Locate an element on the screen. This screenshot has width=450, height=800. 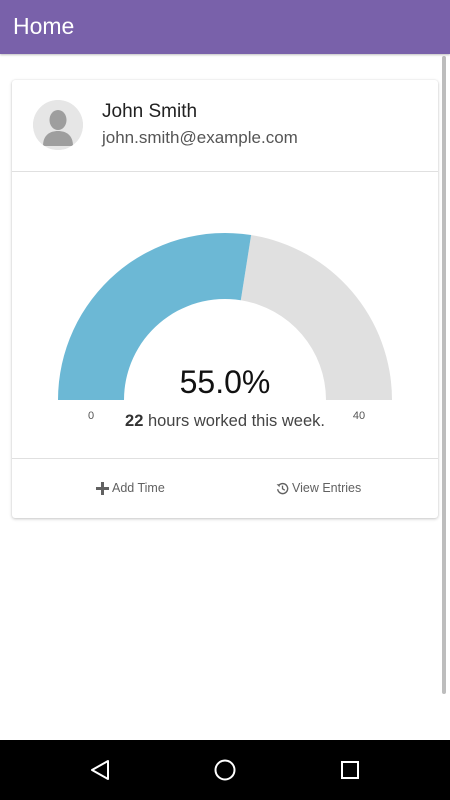
user-email: john.smith@example.com is located at coordinates (200, 137).